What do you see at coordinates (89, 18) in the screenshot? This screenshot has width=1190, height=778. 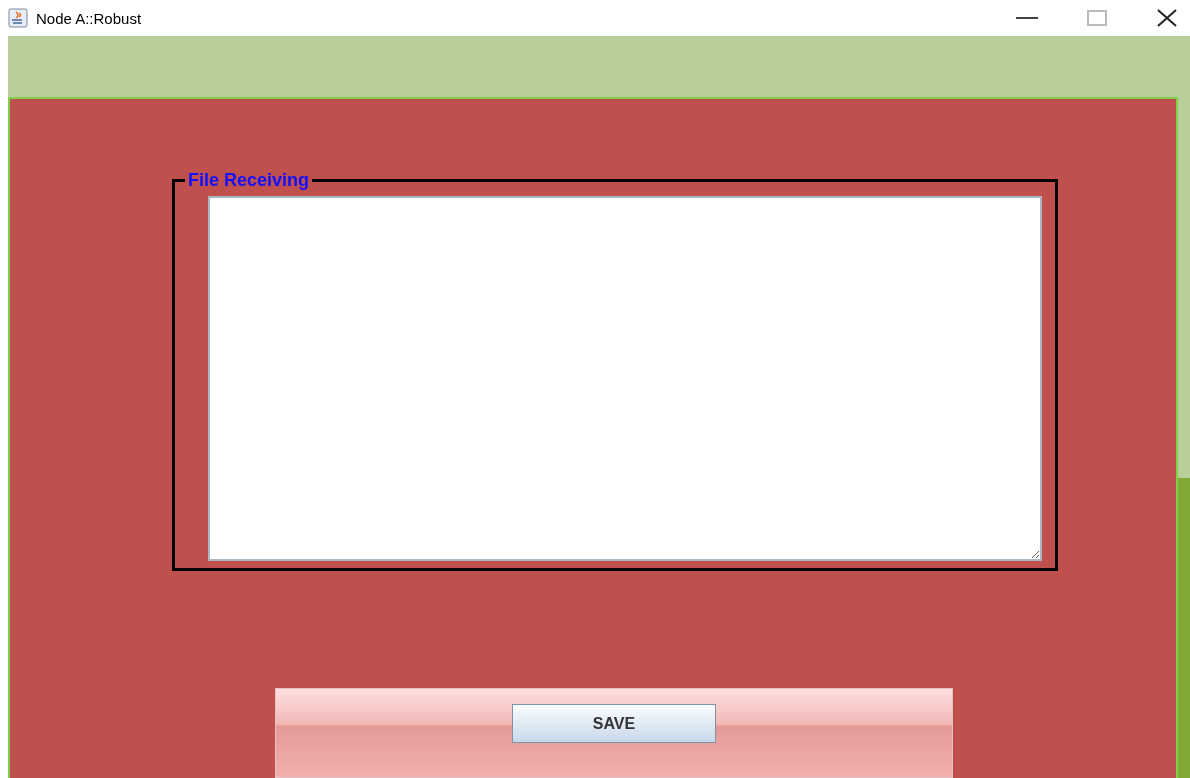 I see `window-title: Node A::Robust` at bounding box center [89, 18].